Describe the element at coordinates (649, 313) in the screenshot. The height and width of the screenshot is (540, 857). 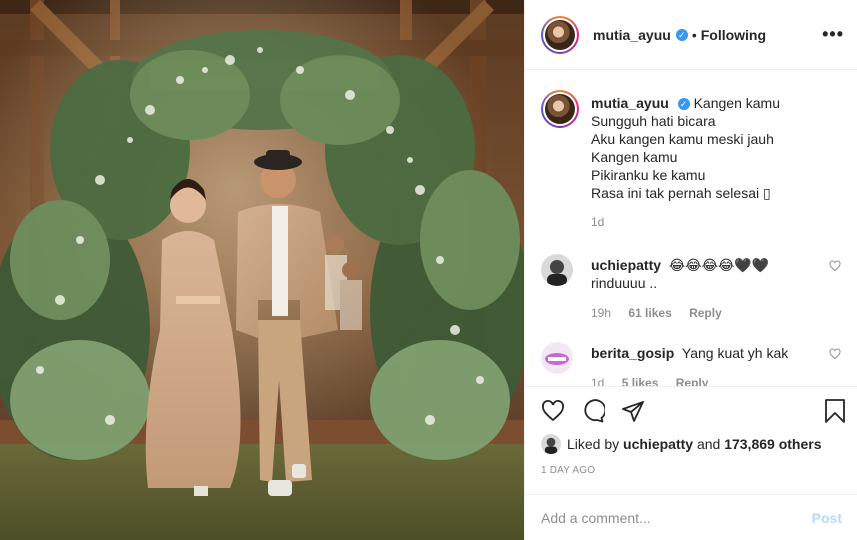
I see `comment-likes: 61 likes` at that location.